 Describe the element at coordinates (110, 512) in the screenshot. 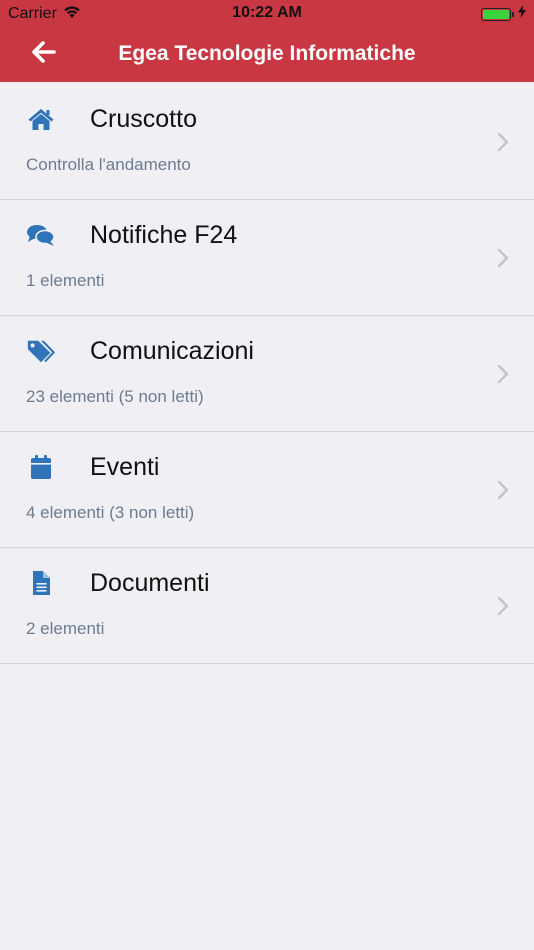

I see `menu-item-subtitle: 4 elementi (3 non letti)` at that location.